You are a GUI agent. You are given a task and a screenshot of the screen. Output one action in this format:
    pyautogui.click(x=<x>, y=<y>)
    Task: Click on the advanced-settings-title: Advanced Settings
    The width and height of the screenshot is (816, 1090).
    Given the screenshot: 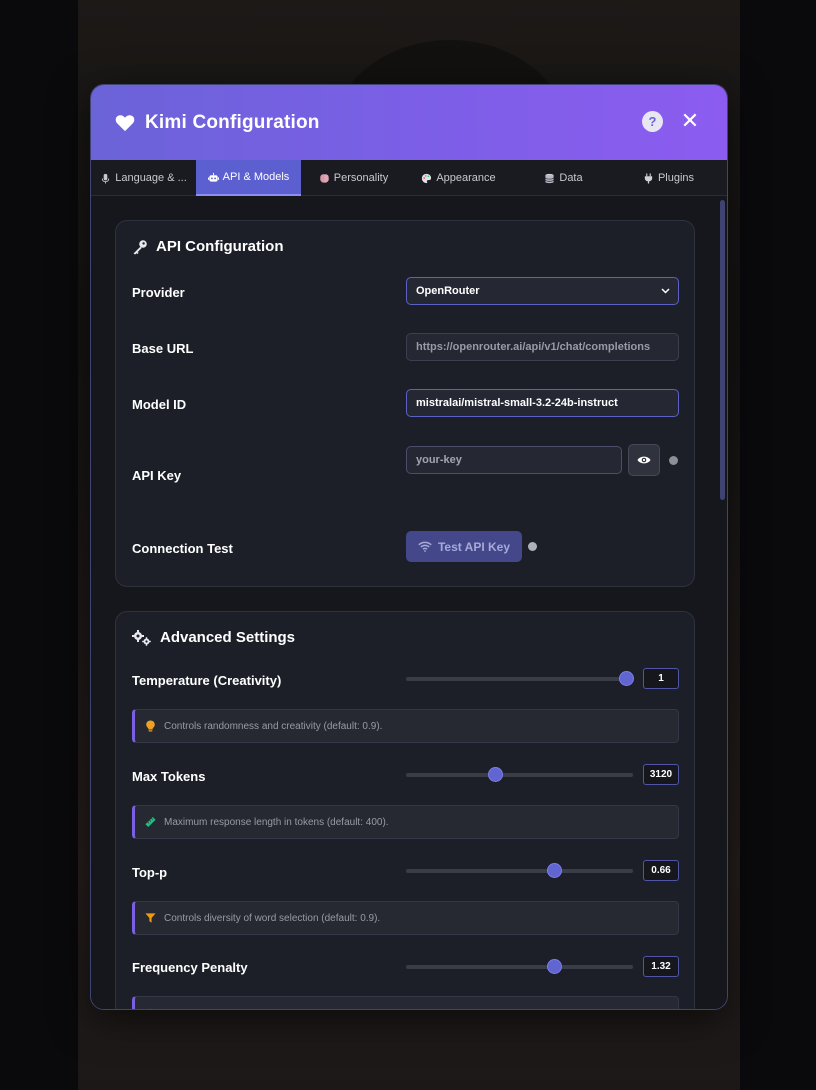 What is the action you would take?
    pyautogui.click(x=228, y=637)
    